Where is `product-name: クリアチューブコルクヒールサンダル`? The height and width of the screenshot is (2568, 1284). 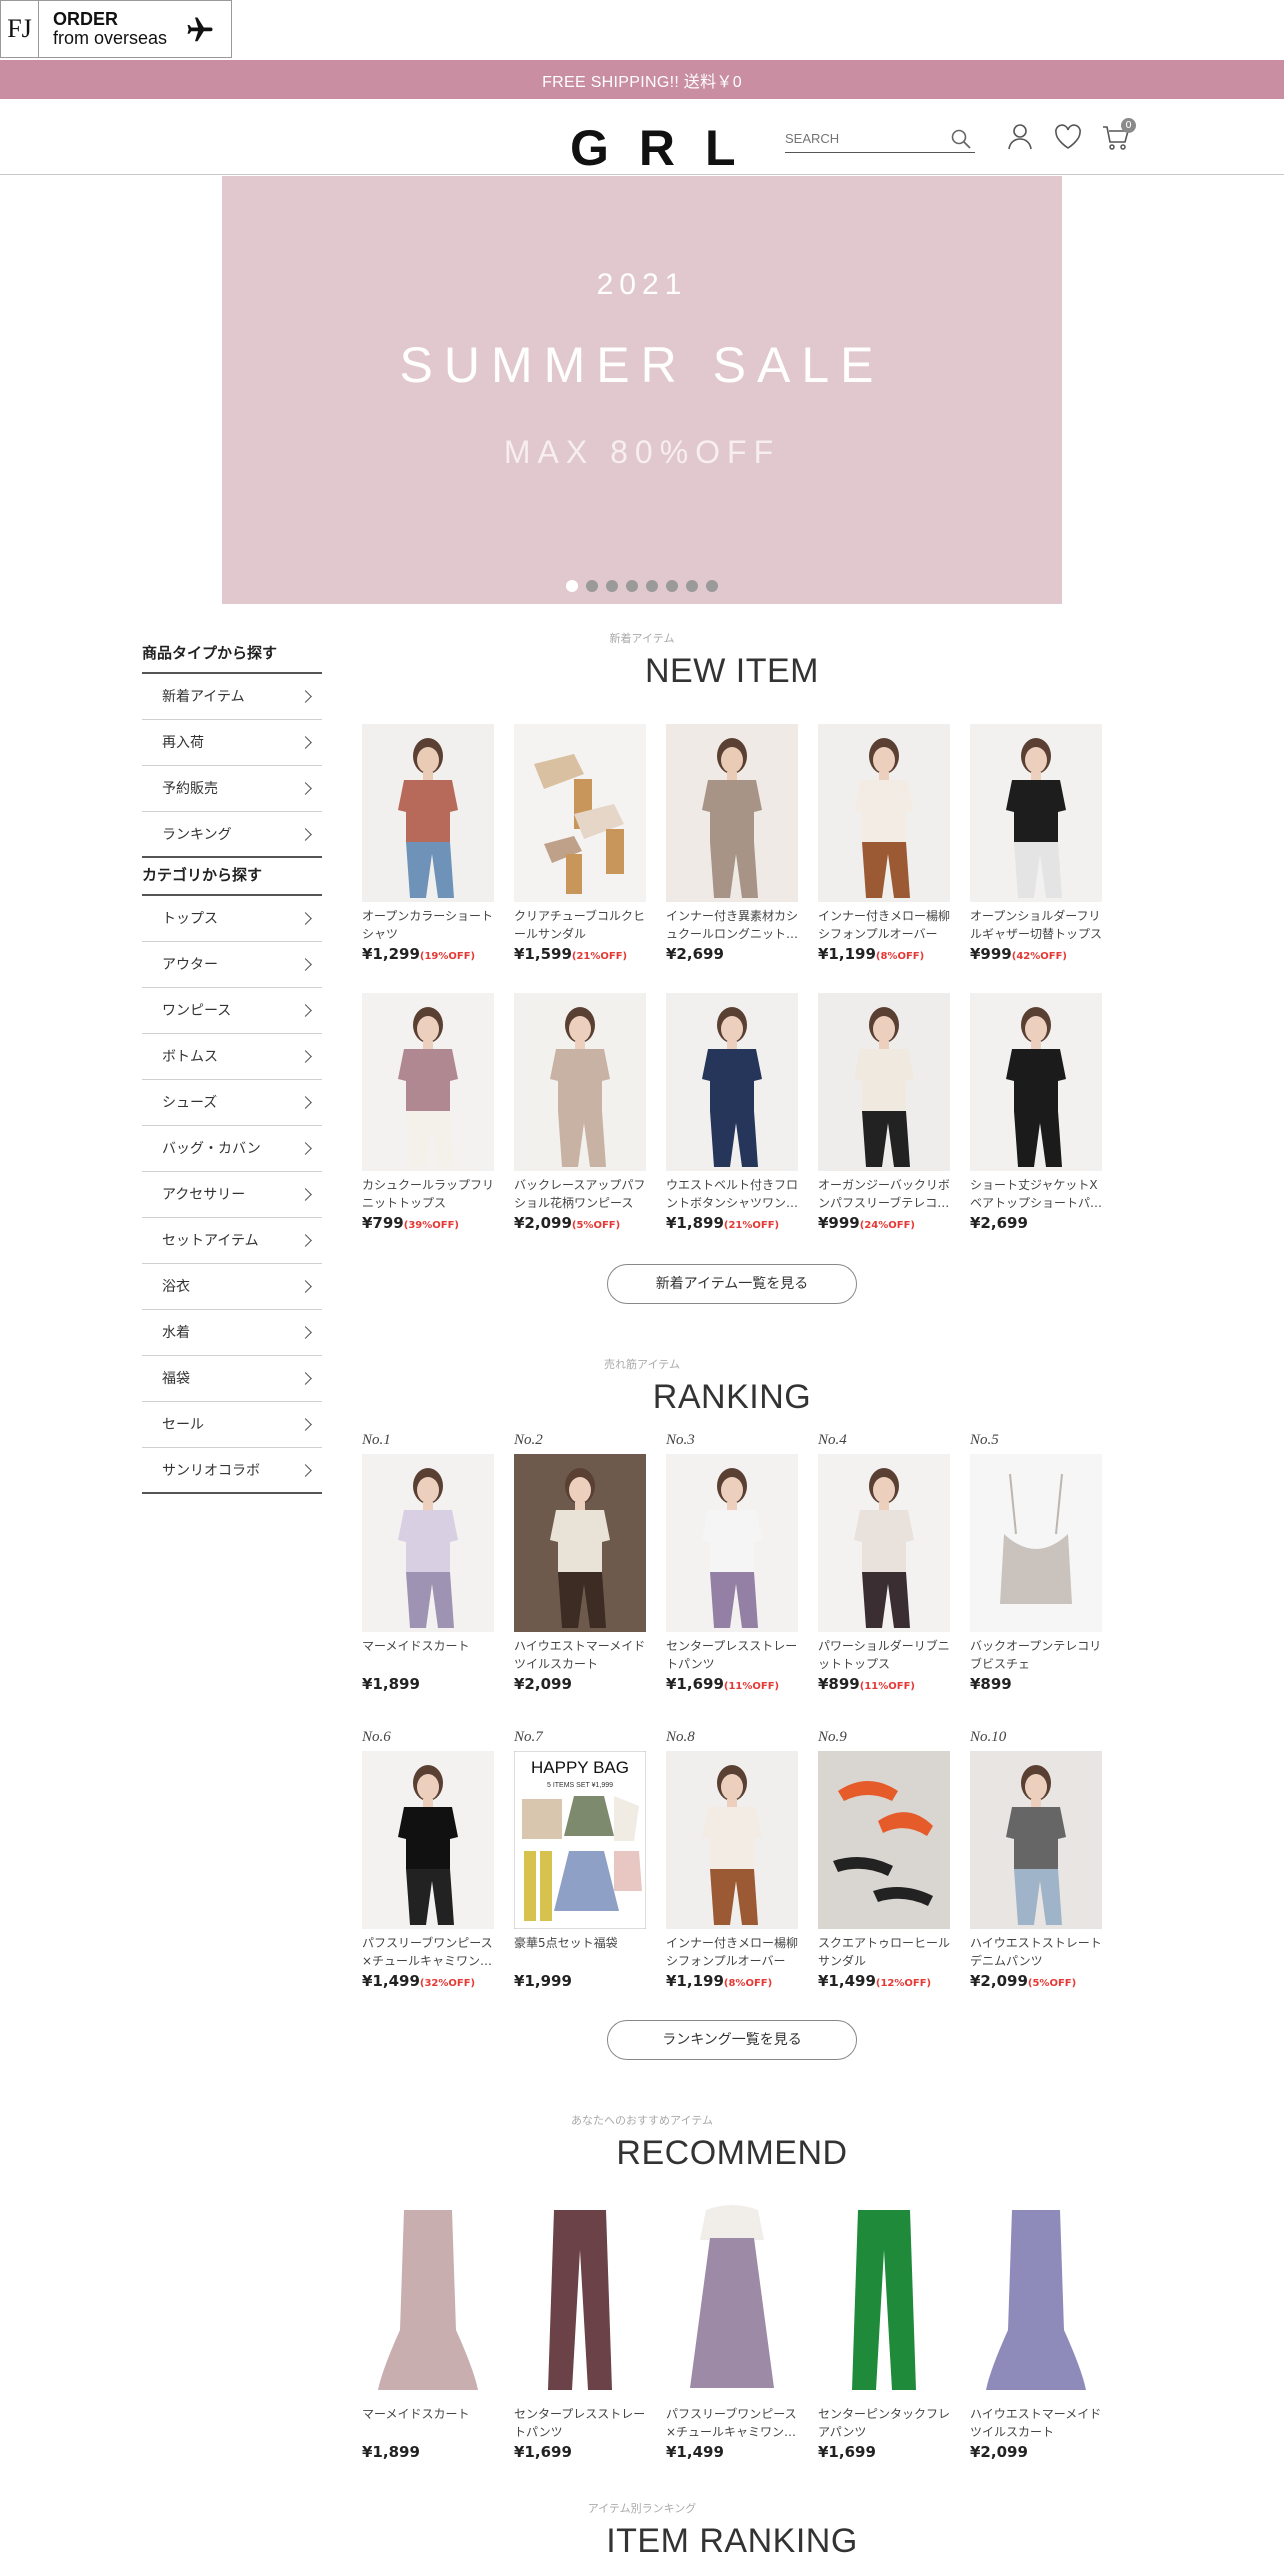 product-name: クリアチューブコルクヒールサンダル is located at coordinates (580, 925).